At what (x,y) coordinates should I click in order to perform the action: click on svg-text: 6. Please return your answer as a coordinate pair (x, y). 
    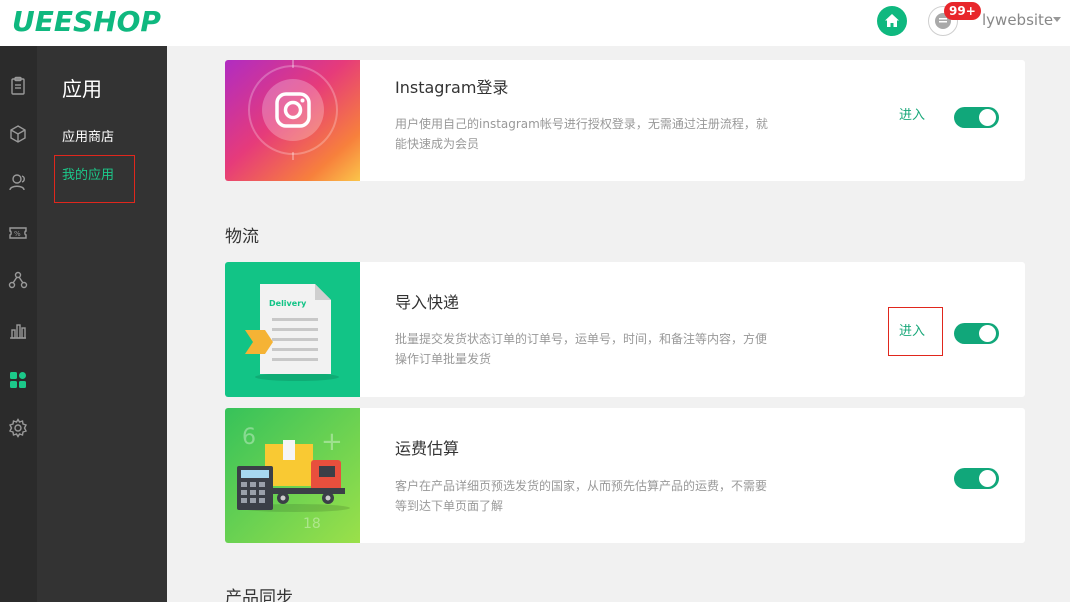
    Looking at the image, I should click on (249, 437).